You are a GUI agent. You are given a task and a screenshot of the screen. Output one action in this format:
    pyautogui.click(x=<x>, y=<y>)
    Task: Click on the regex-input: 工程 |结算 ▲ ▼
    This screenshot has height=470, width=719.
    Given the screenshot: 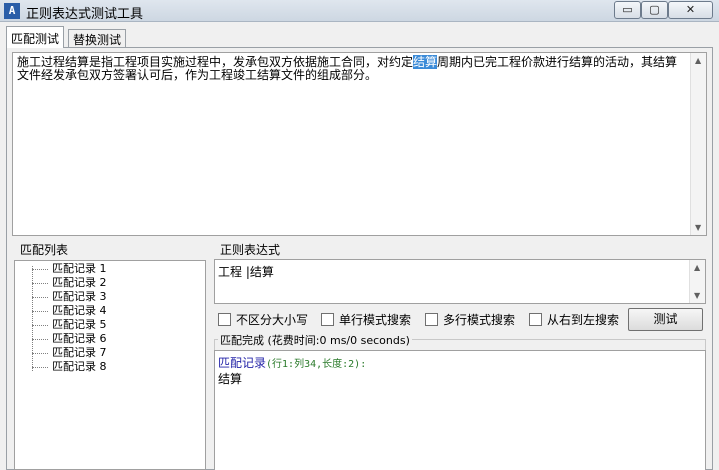 What is the action you would take?
    pyautogui.click(x=460, y=281)
    